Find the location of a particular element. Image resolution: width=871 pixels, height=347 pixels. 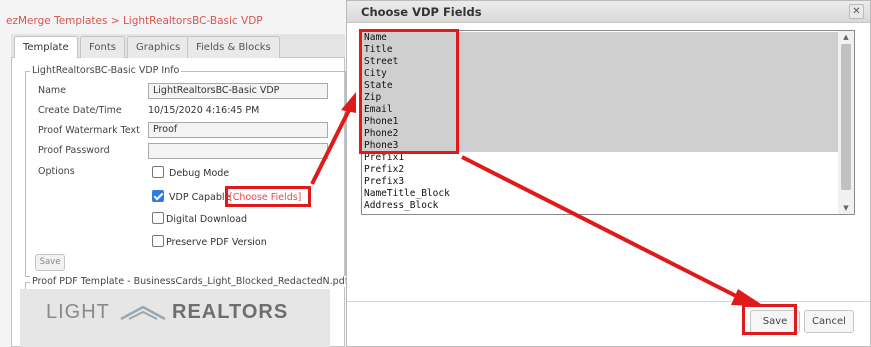

save-button-highlight is located at coordinates (769, 319).